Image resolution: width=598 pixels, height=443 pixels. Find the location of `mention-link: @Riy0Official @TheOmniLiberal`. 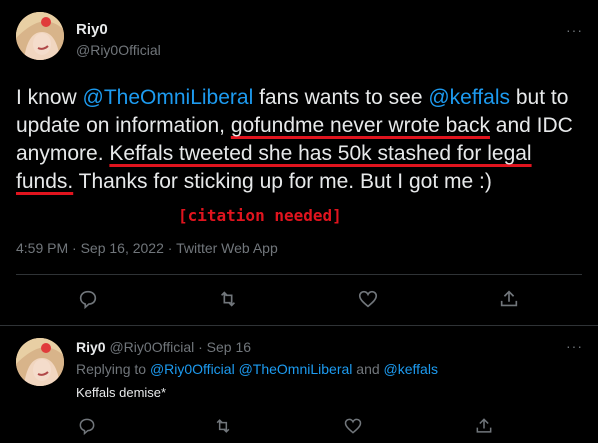

mention-link: @Riy0Official @TheOmniLiberal is located at coordinates (251, 369).